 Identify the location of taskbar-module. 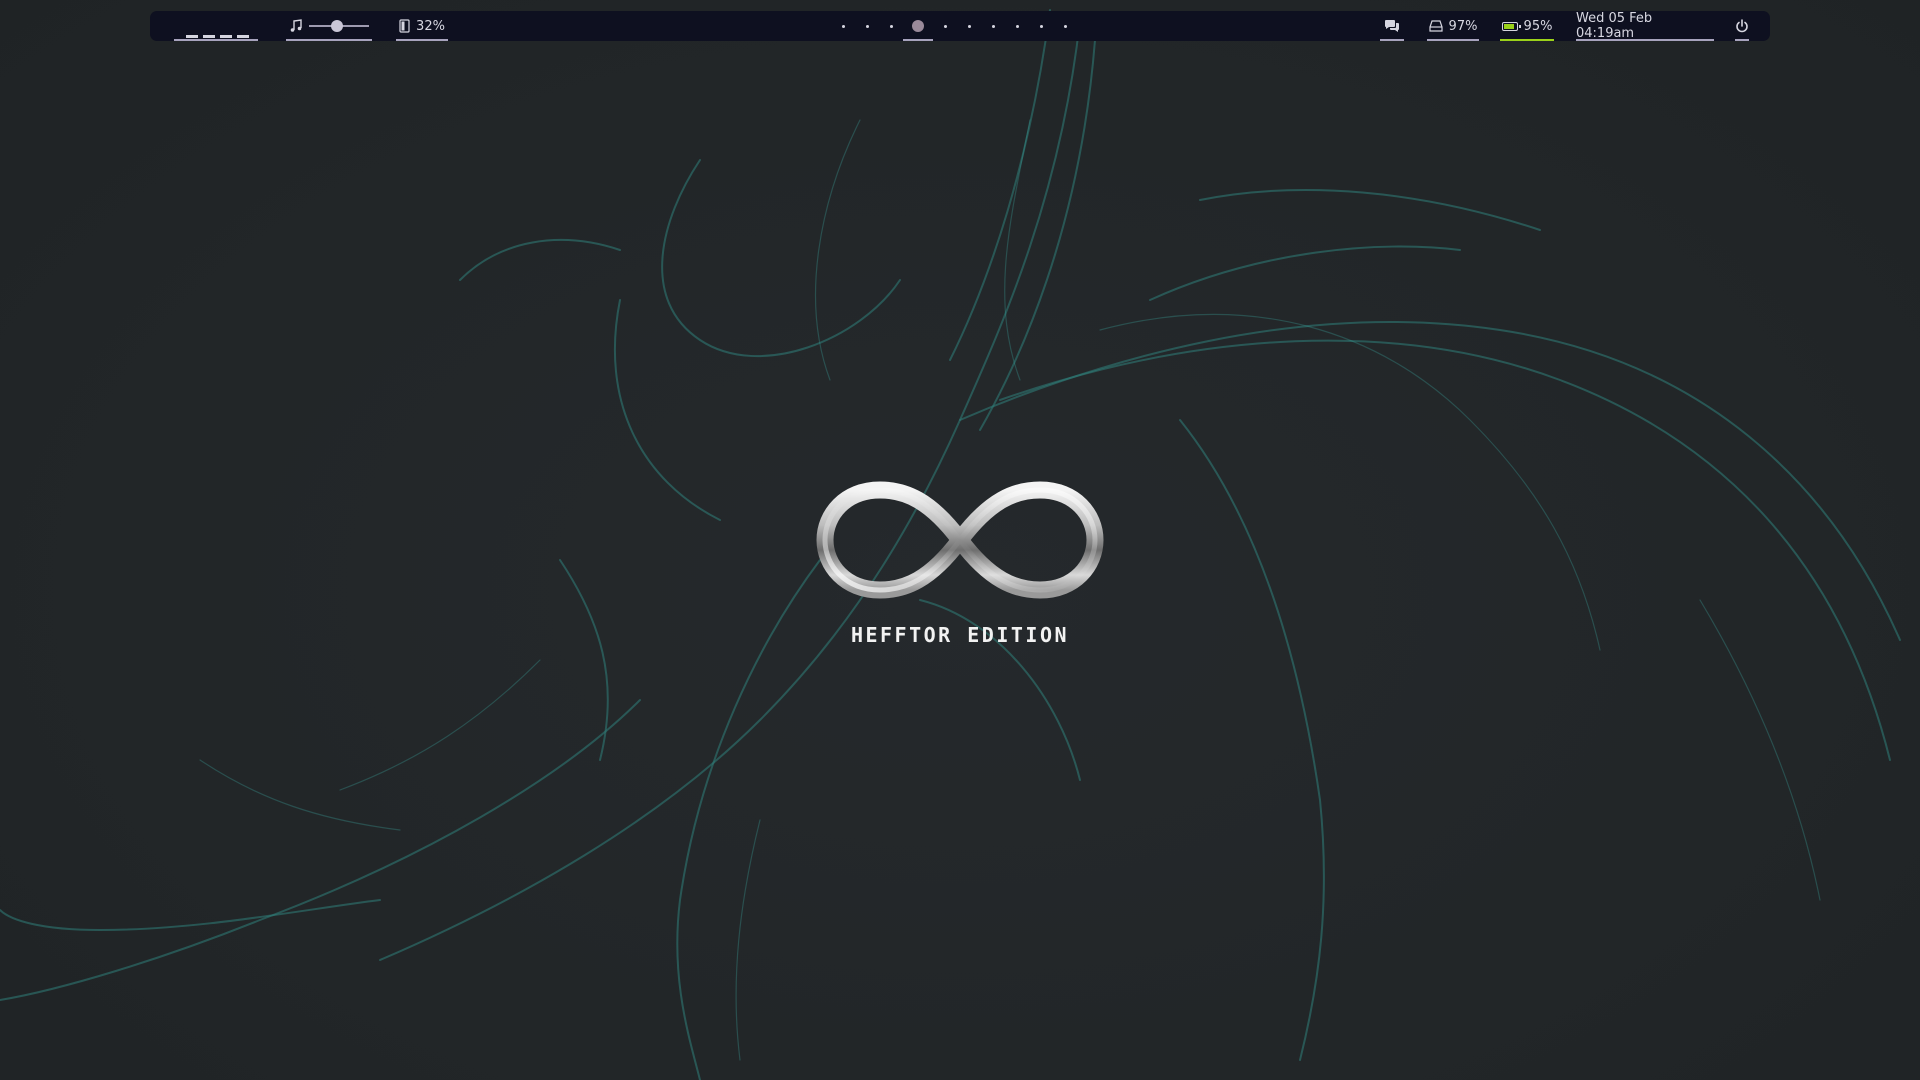
(216, 26).